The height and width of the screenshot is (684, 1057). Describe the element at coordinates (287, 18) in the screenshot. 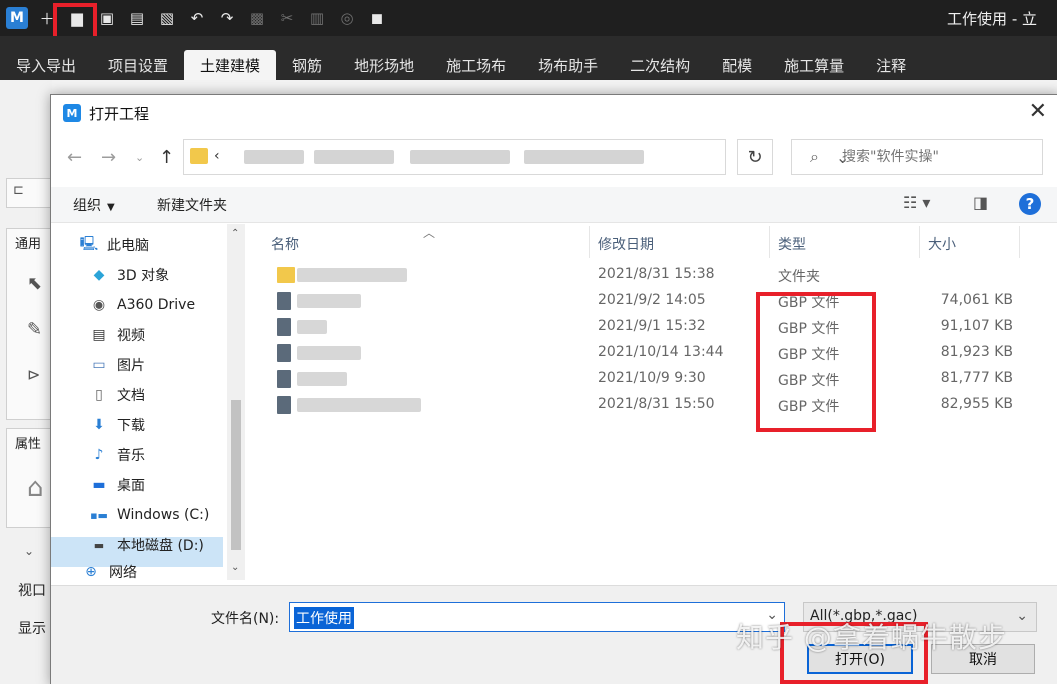

I see `cut-icon: ✂` at that location.